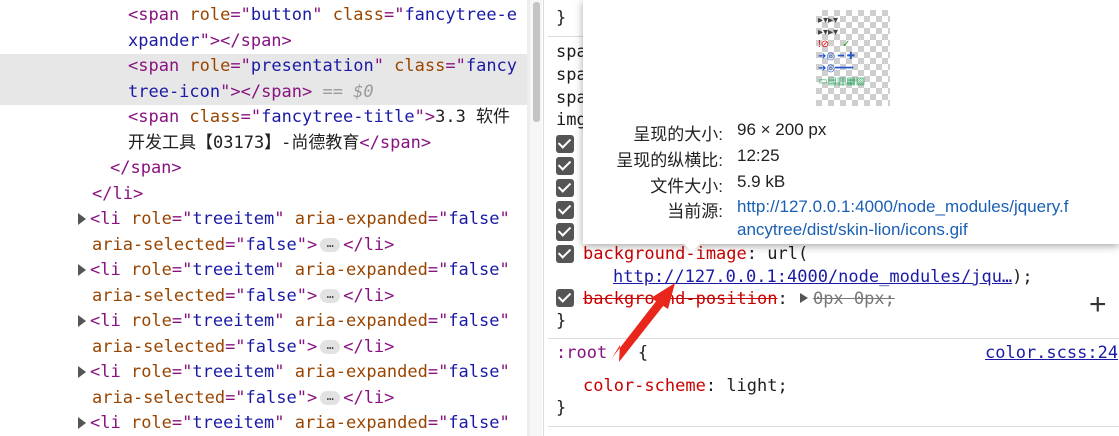  What do you see at coordinates (263, 144) in the screenshot?
I see `dom-node-line: 开发工具【03173】-尚德教育</span>` at bounding box center [263, 144].